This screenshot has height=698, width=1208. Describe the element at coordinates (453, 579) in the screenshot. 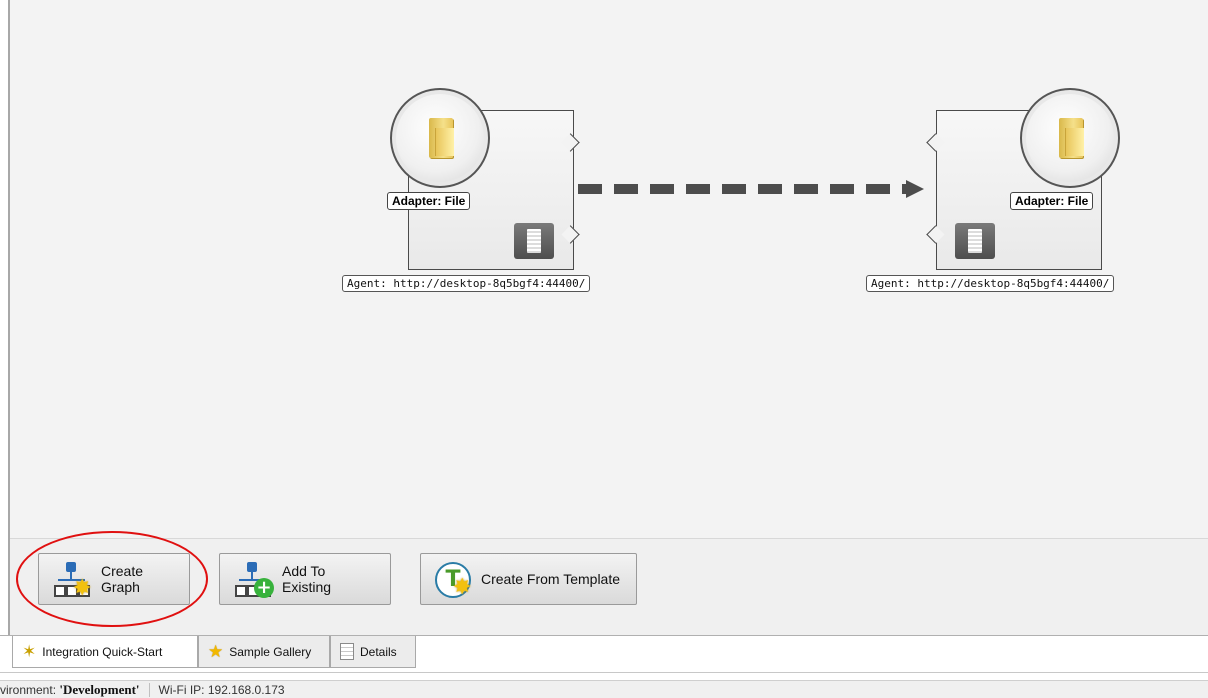

I see `template-icon: T ✸` at that location.